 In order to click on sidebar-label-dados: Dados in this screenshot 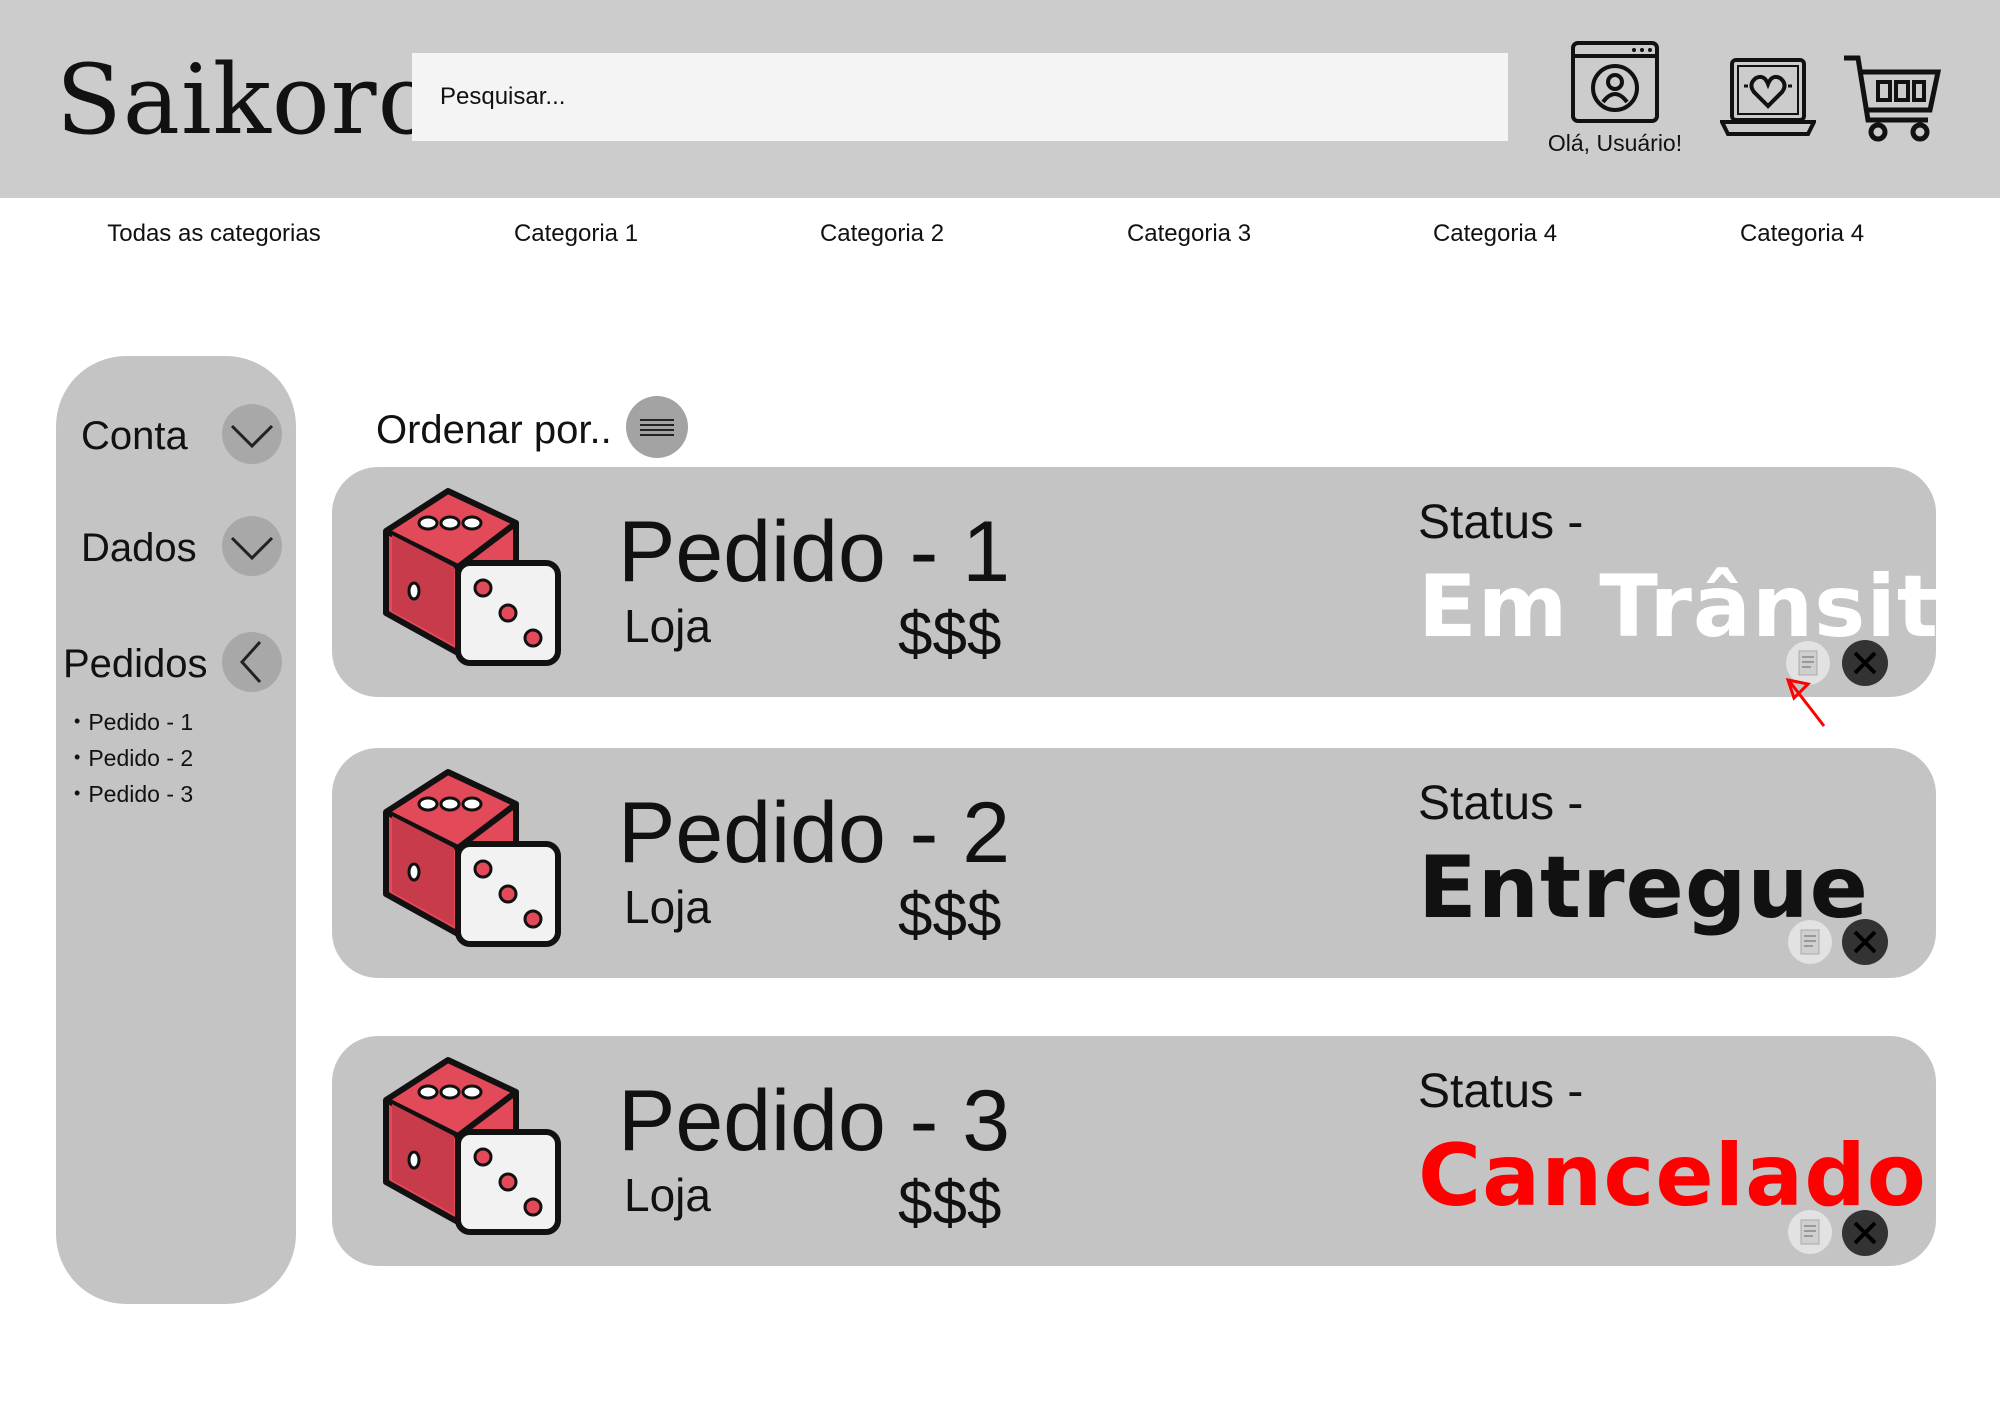, I will do `click(139, 548)`.